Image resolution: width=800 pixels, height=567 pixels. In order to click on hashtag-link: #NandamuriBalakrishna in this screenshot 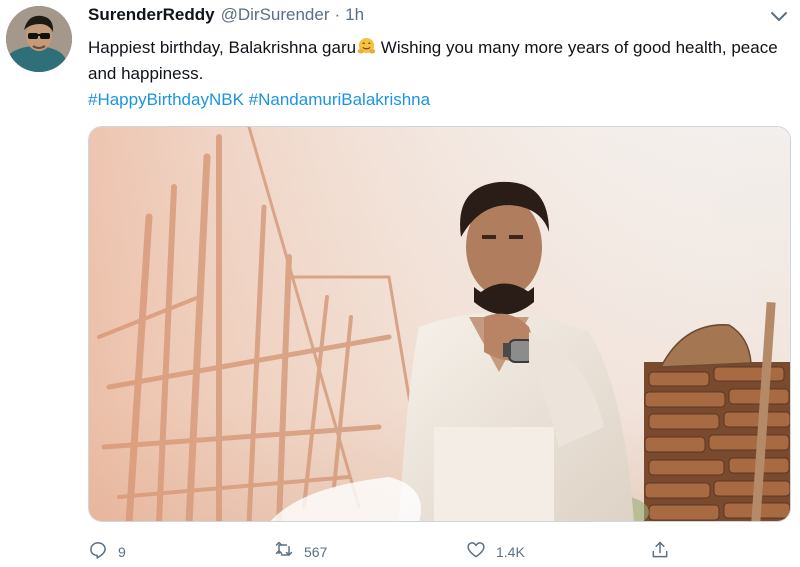, I will do `click(339, 99)`.